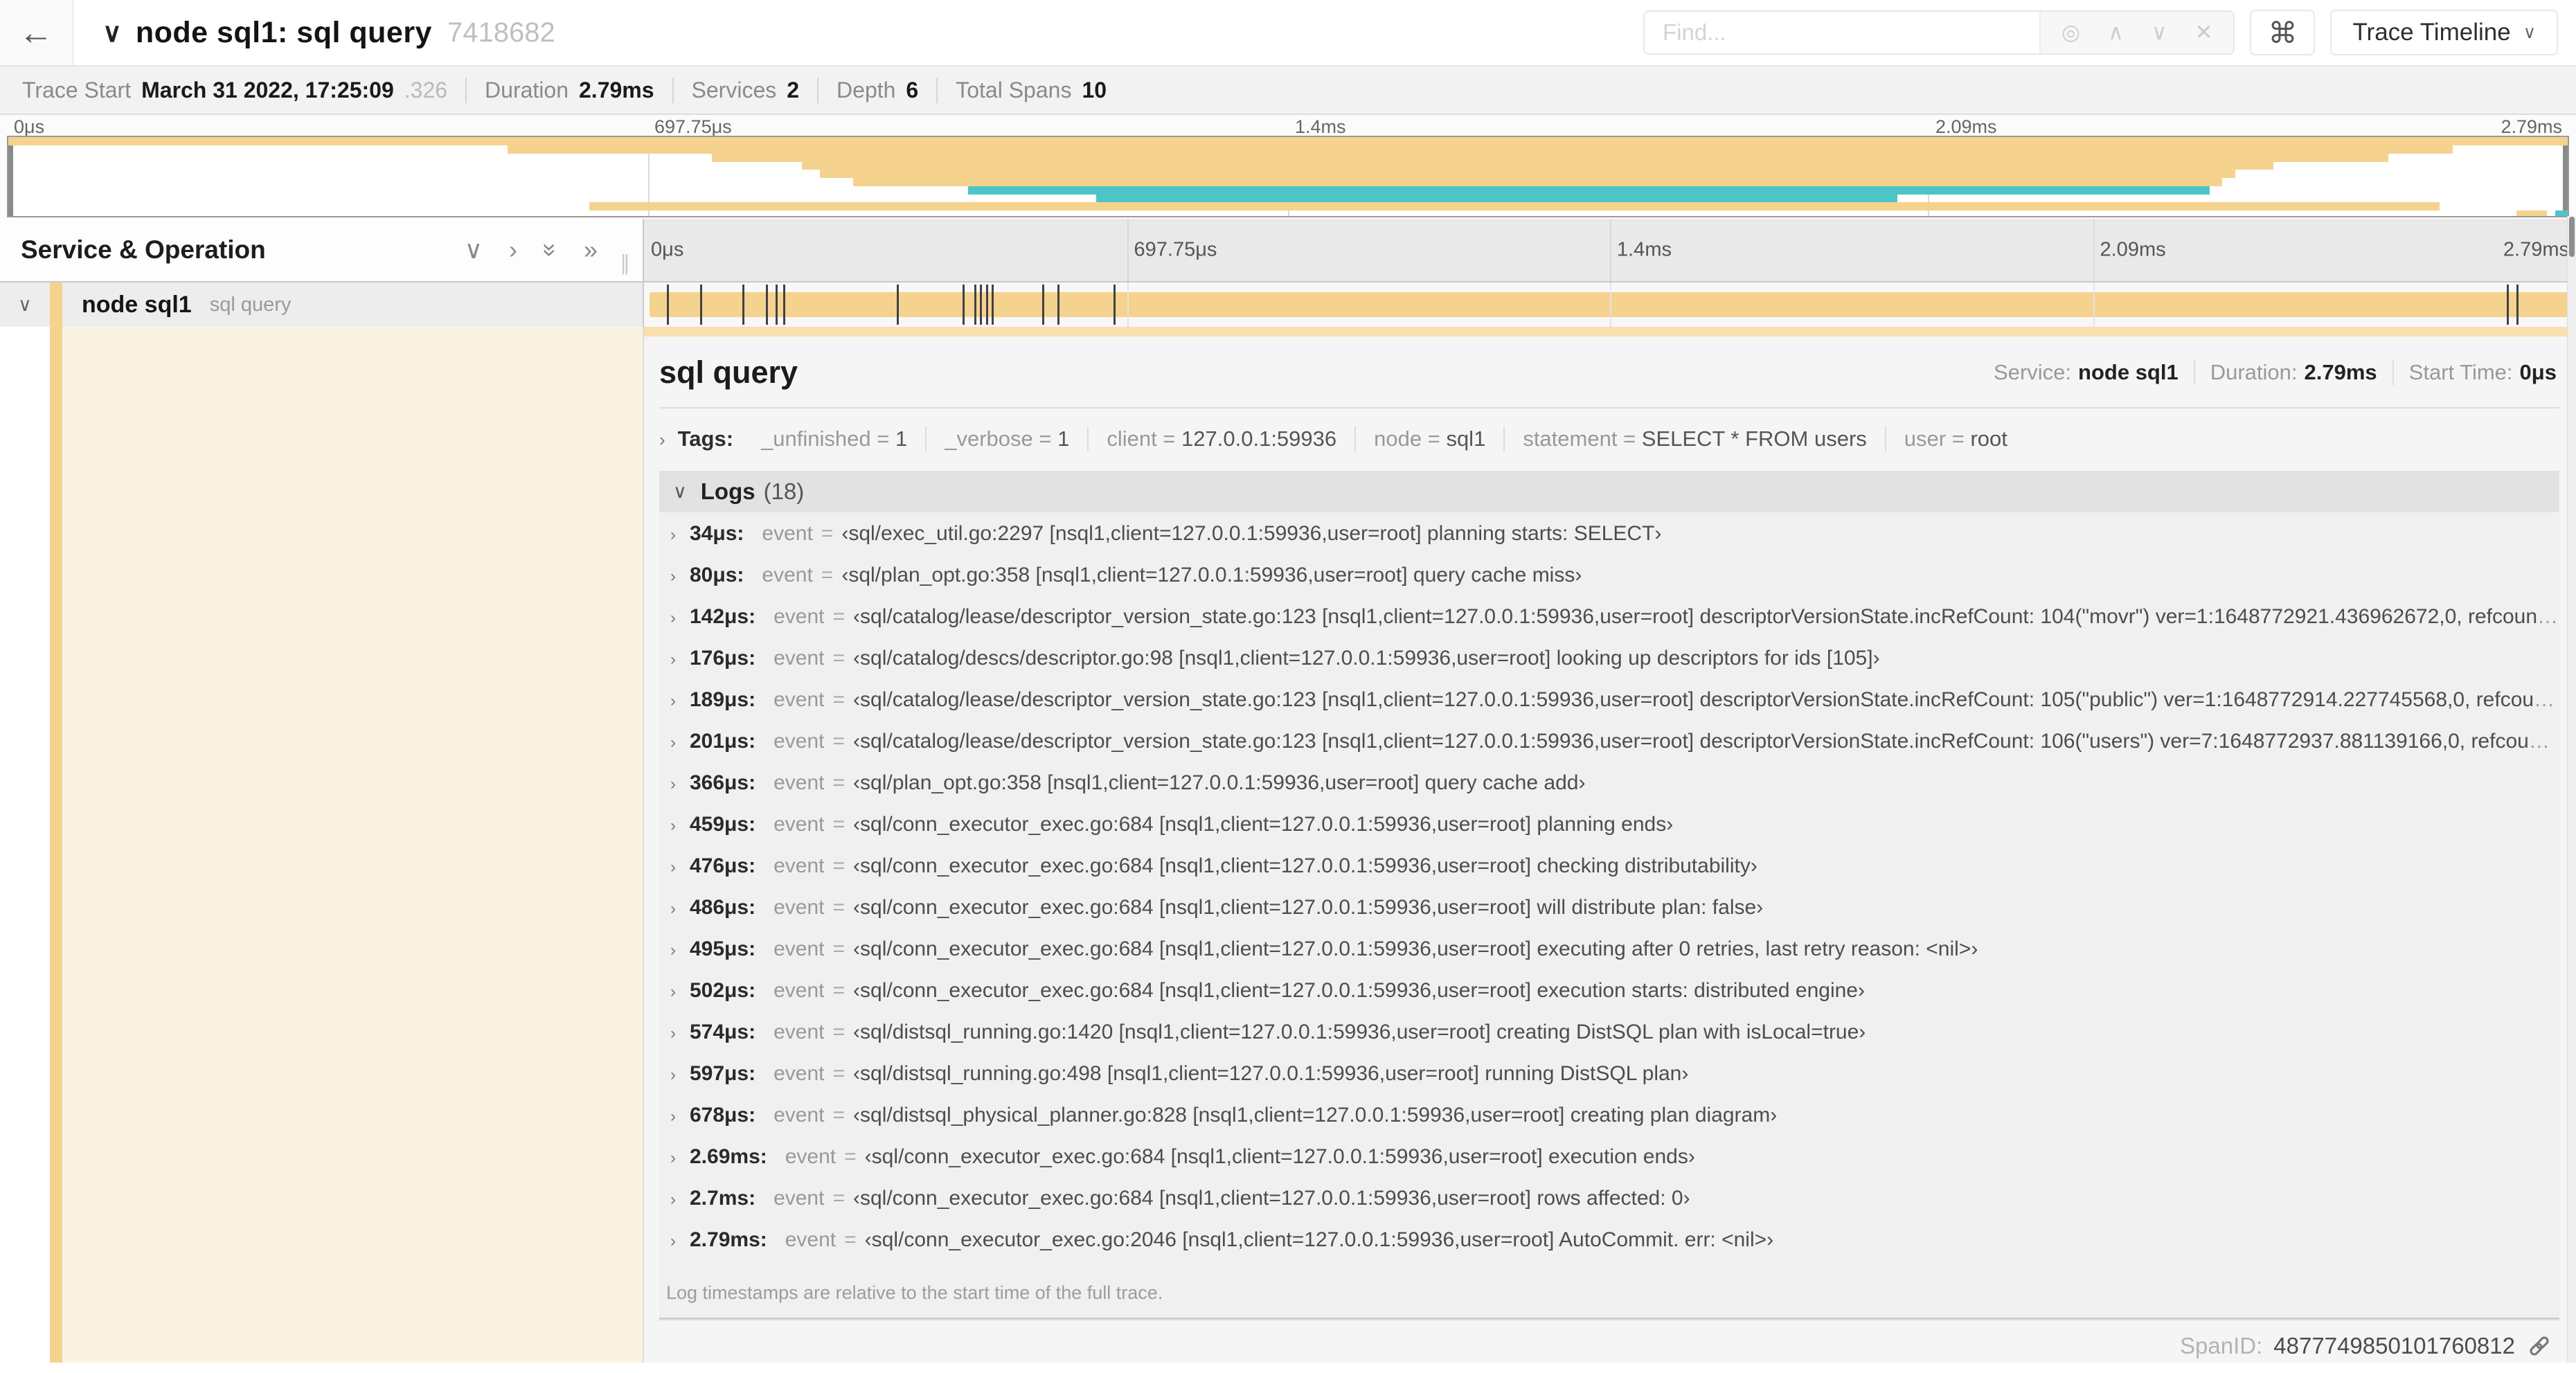  Describe the element at coordinates (1008, 439) in the screenshot. I see `tag-item: _verbose = 1` at that location.